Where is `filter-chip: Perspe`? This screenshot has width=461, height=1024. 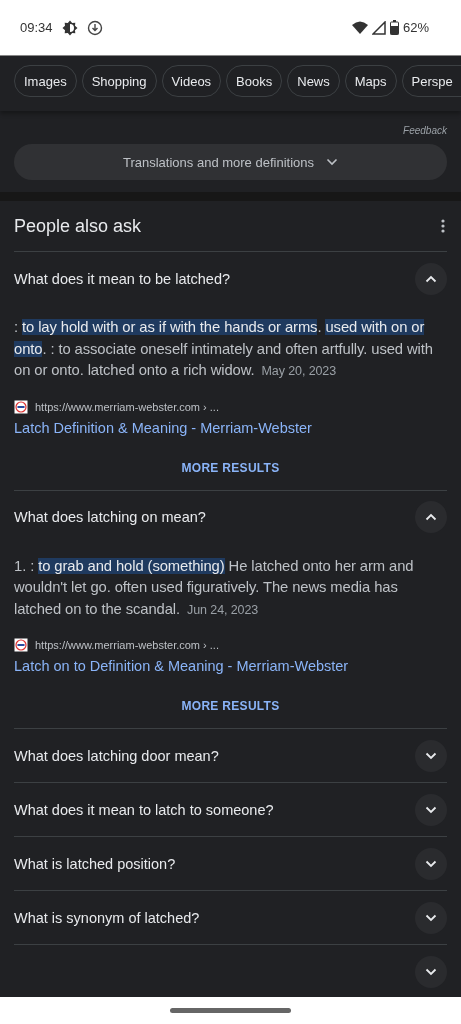 filter-chip: Perspe is located at coordinates (431, 81).